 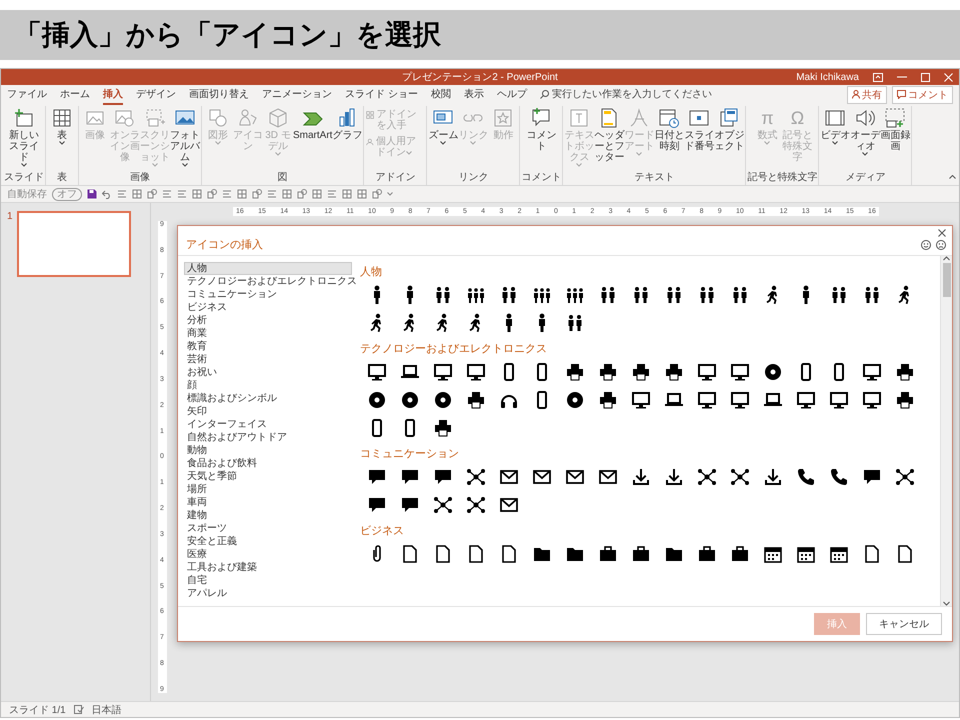 I want to click on ribbon-button: ビデオ, so click(x=835, y=126).